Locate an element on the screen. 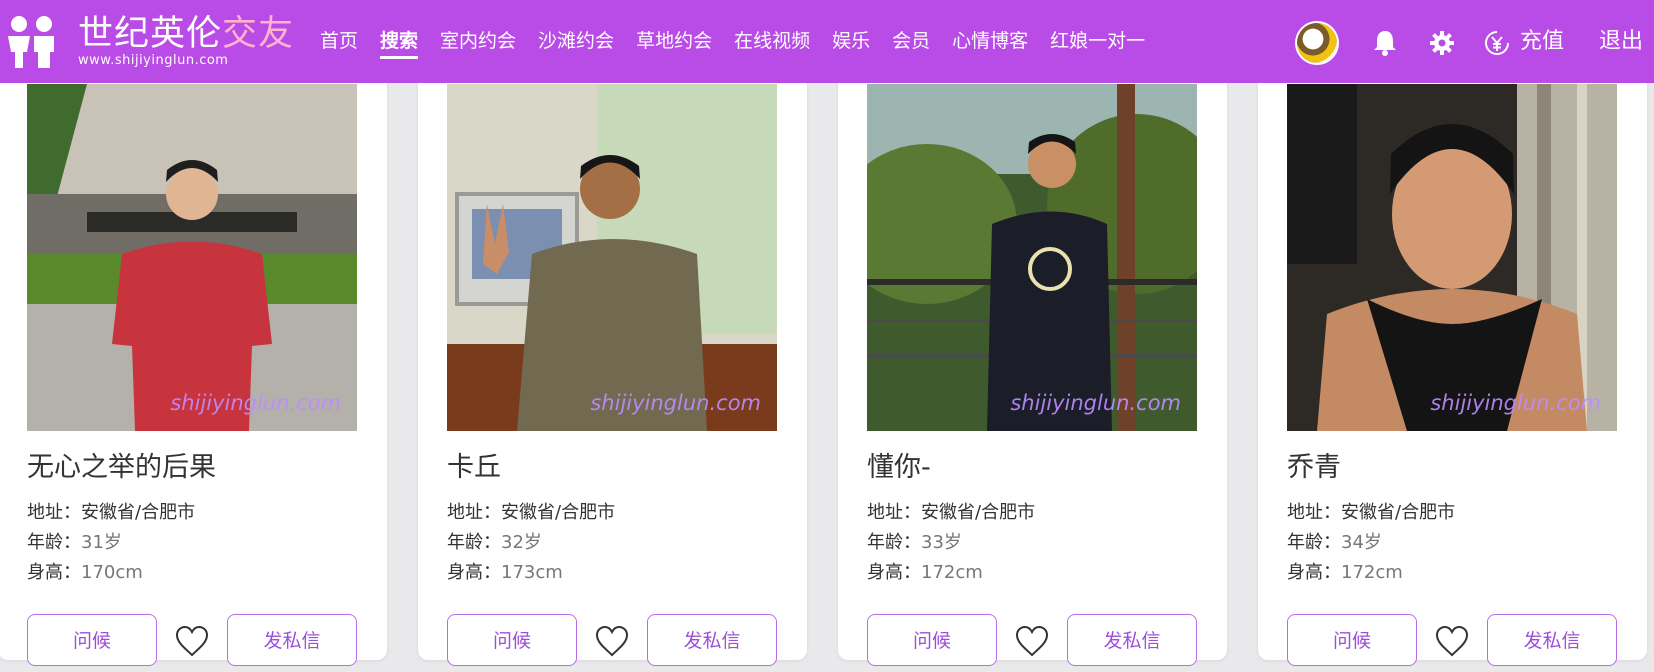  profile-age: 年龄：31岁 is located at coordinates (74, 542).